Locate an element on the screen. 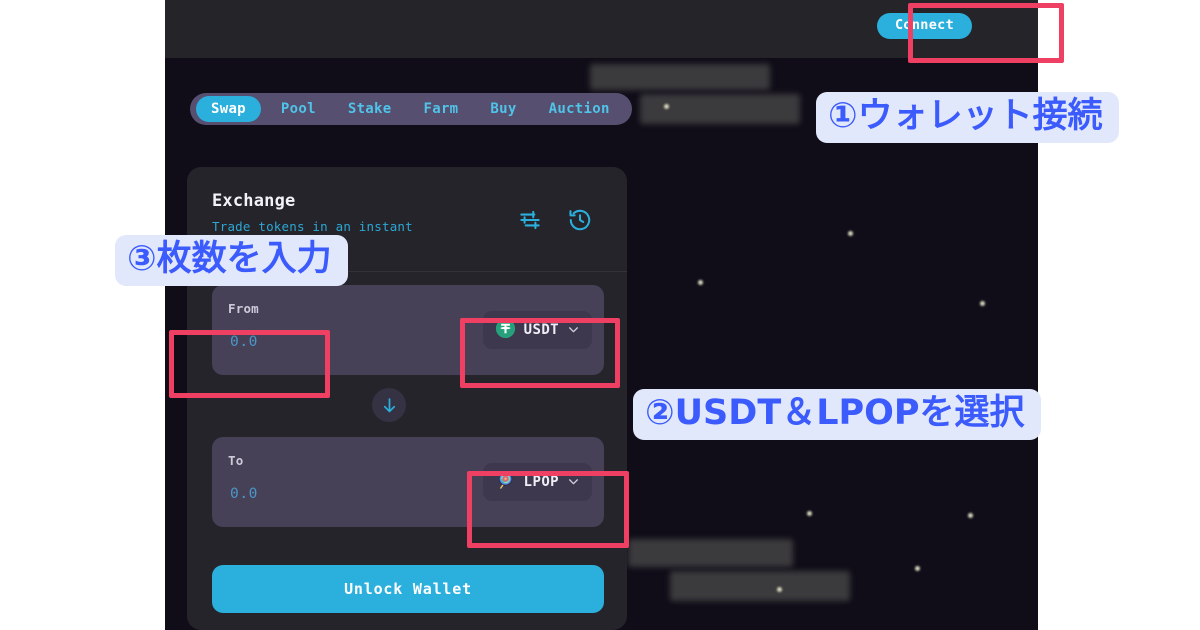 The height and width of the screenshot is (630, 1200). swap-direction-button is located at coordinates (389, 405).